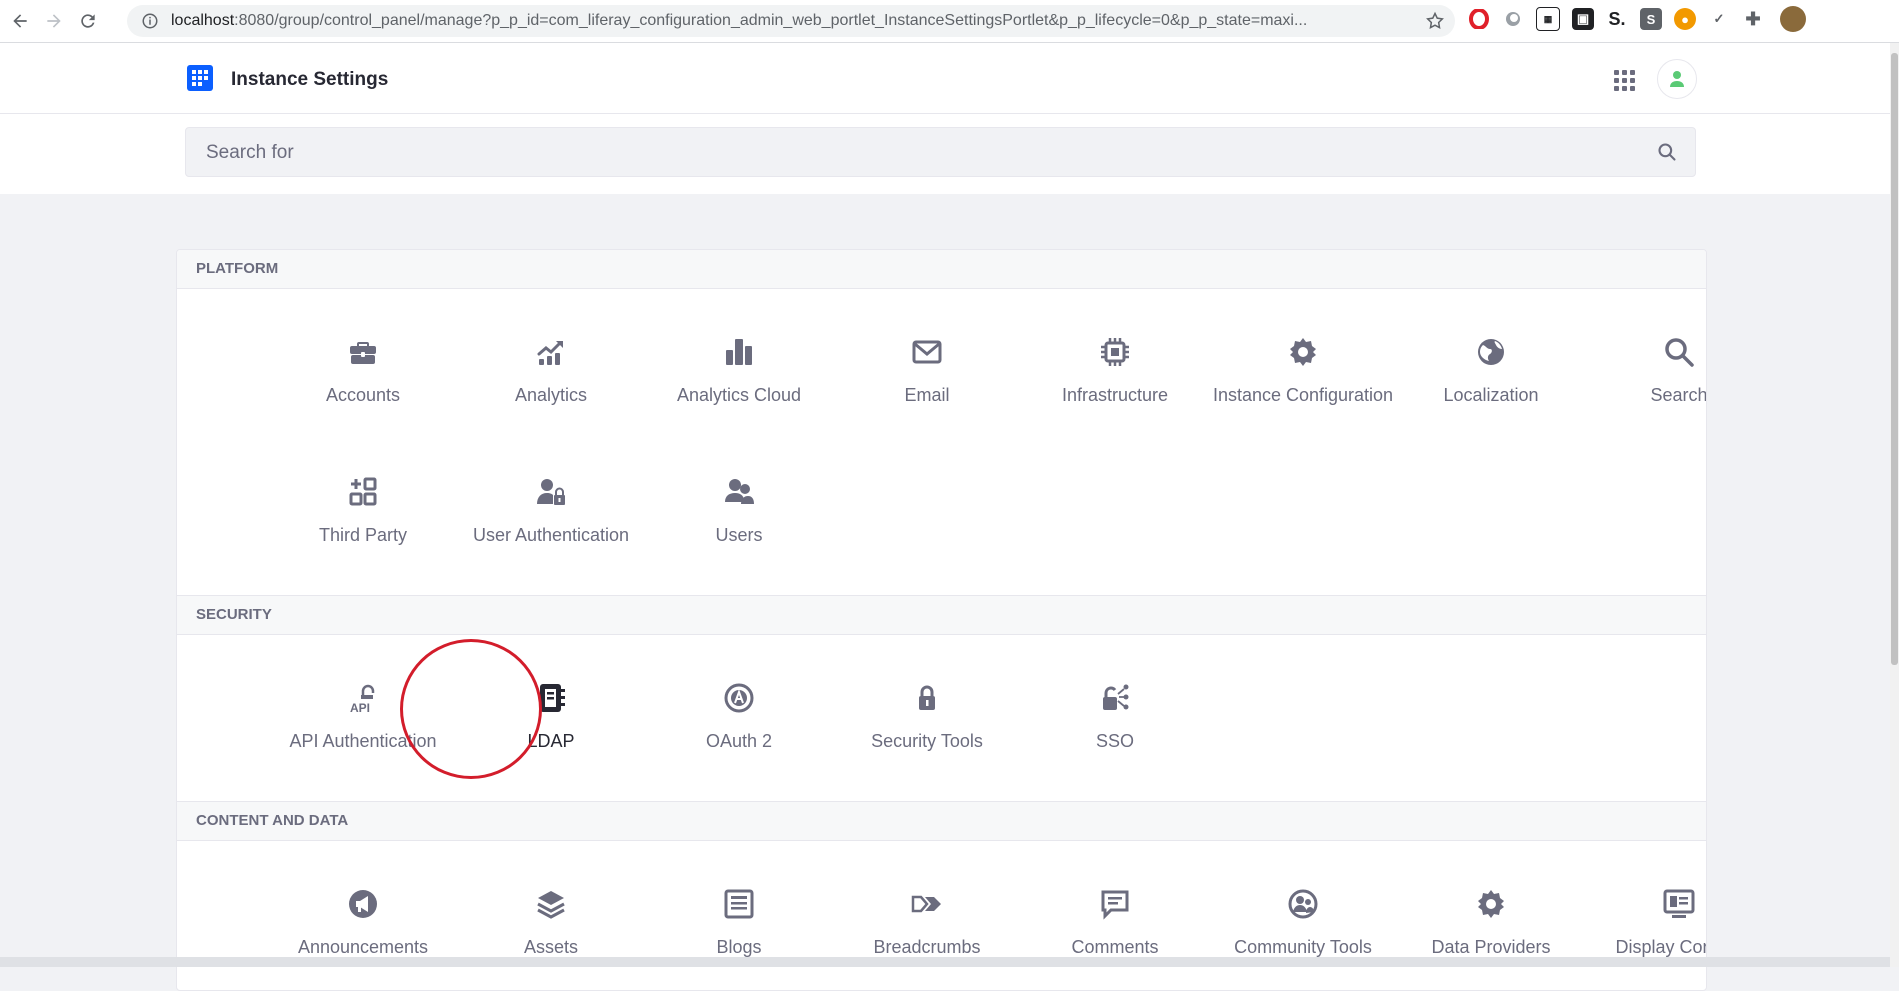  What do you see at coordinates (1719, 19) in the screenshot?
I see `check-icon: ✓` at bounding box center [1719, 19].